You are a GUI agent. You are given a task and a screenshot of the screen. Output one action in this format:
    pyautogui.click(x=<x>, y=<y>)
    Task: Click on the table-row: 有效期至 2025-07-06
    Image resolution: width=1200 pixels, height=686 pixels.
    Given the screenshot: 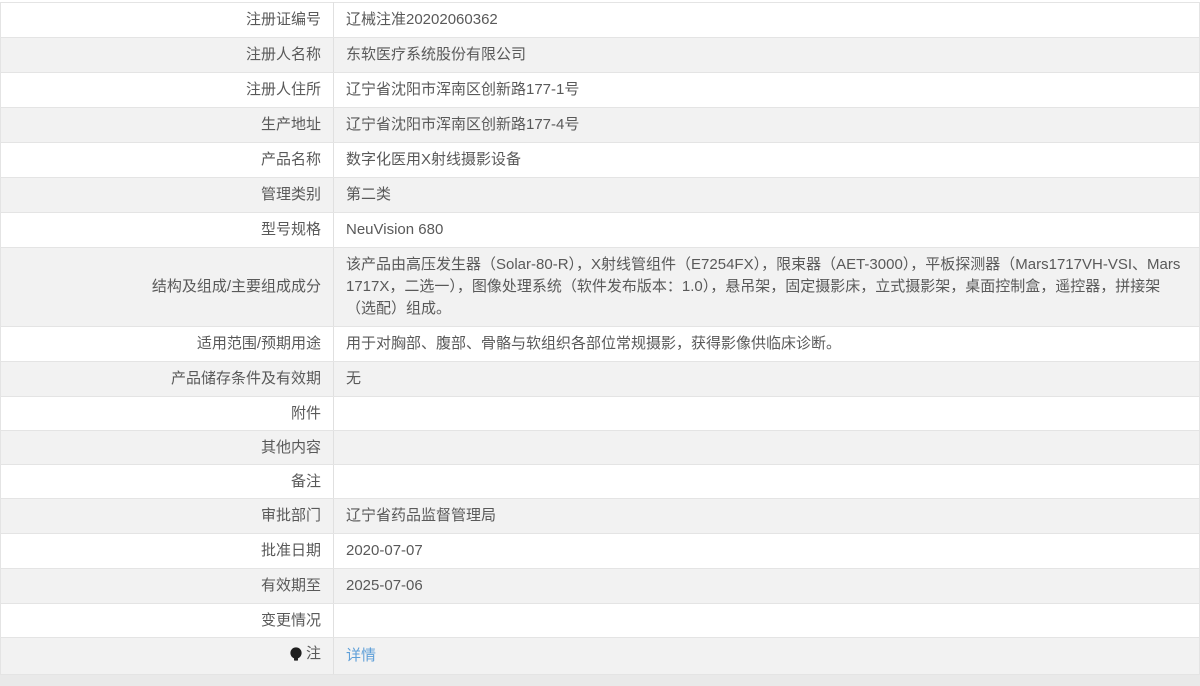 What is the action you would take?
    pyautogui.click(x=600, y=586)
    